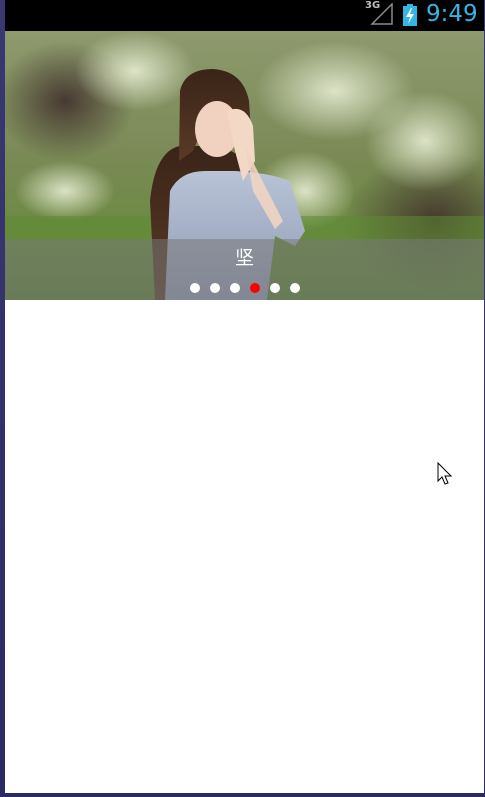 The height and width of the screenshot is (797, 485). Describe the element at coordinates (410, 15) in the screenshot. I see `battery-charging-icon` at that location.